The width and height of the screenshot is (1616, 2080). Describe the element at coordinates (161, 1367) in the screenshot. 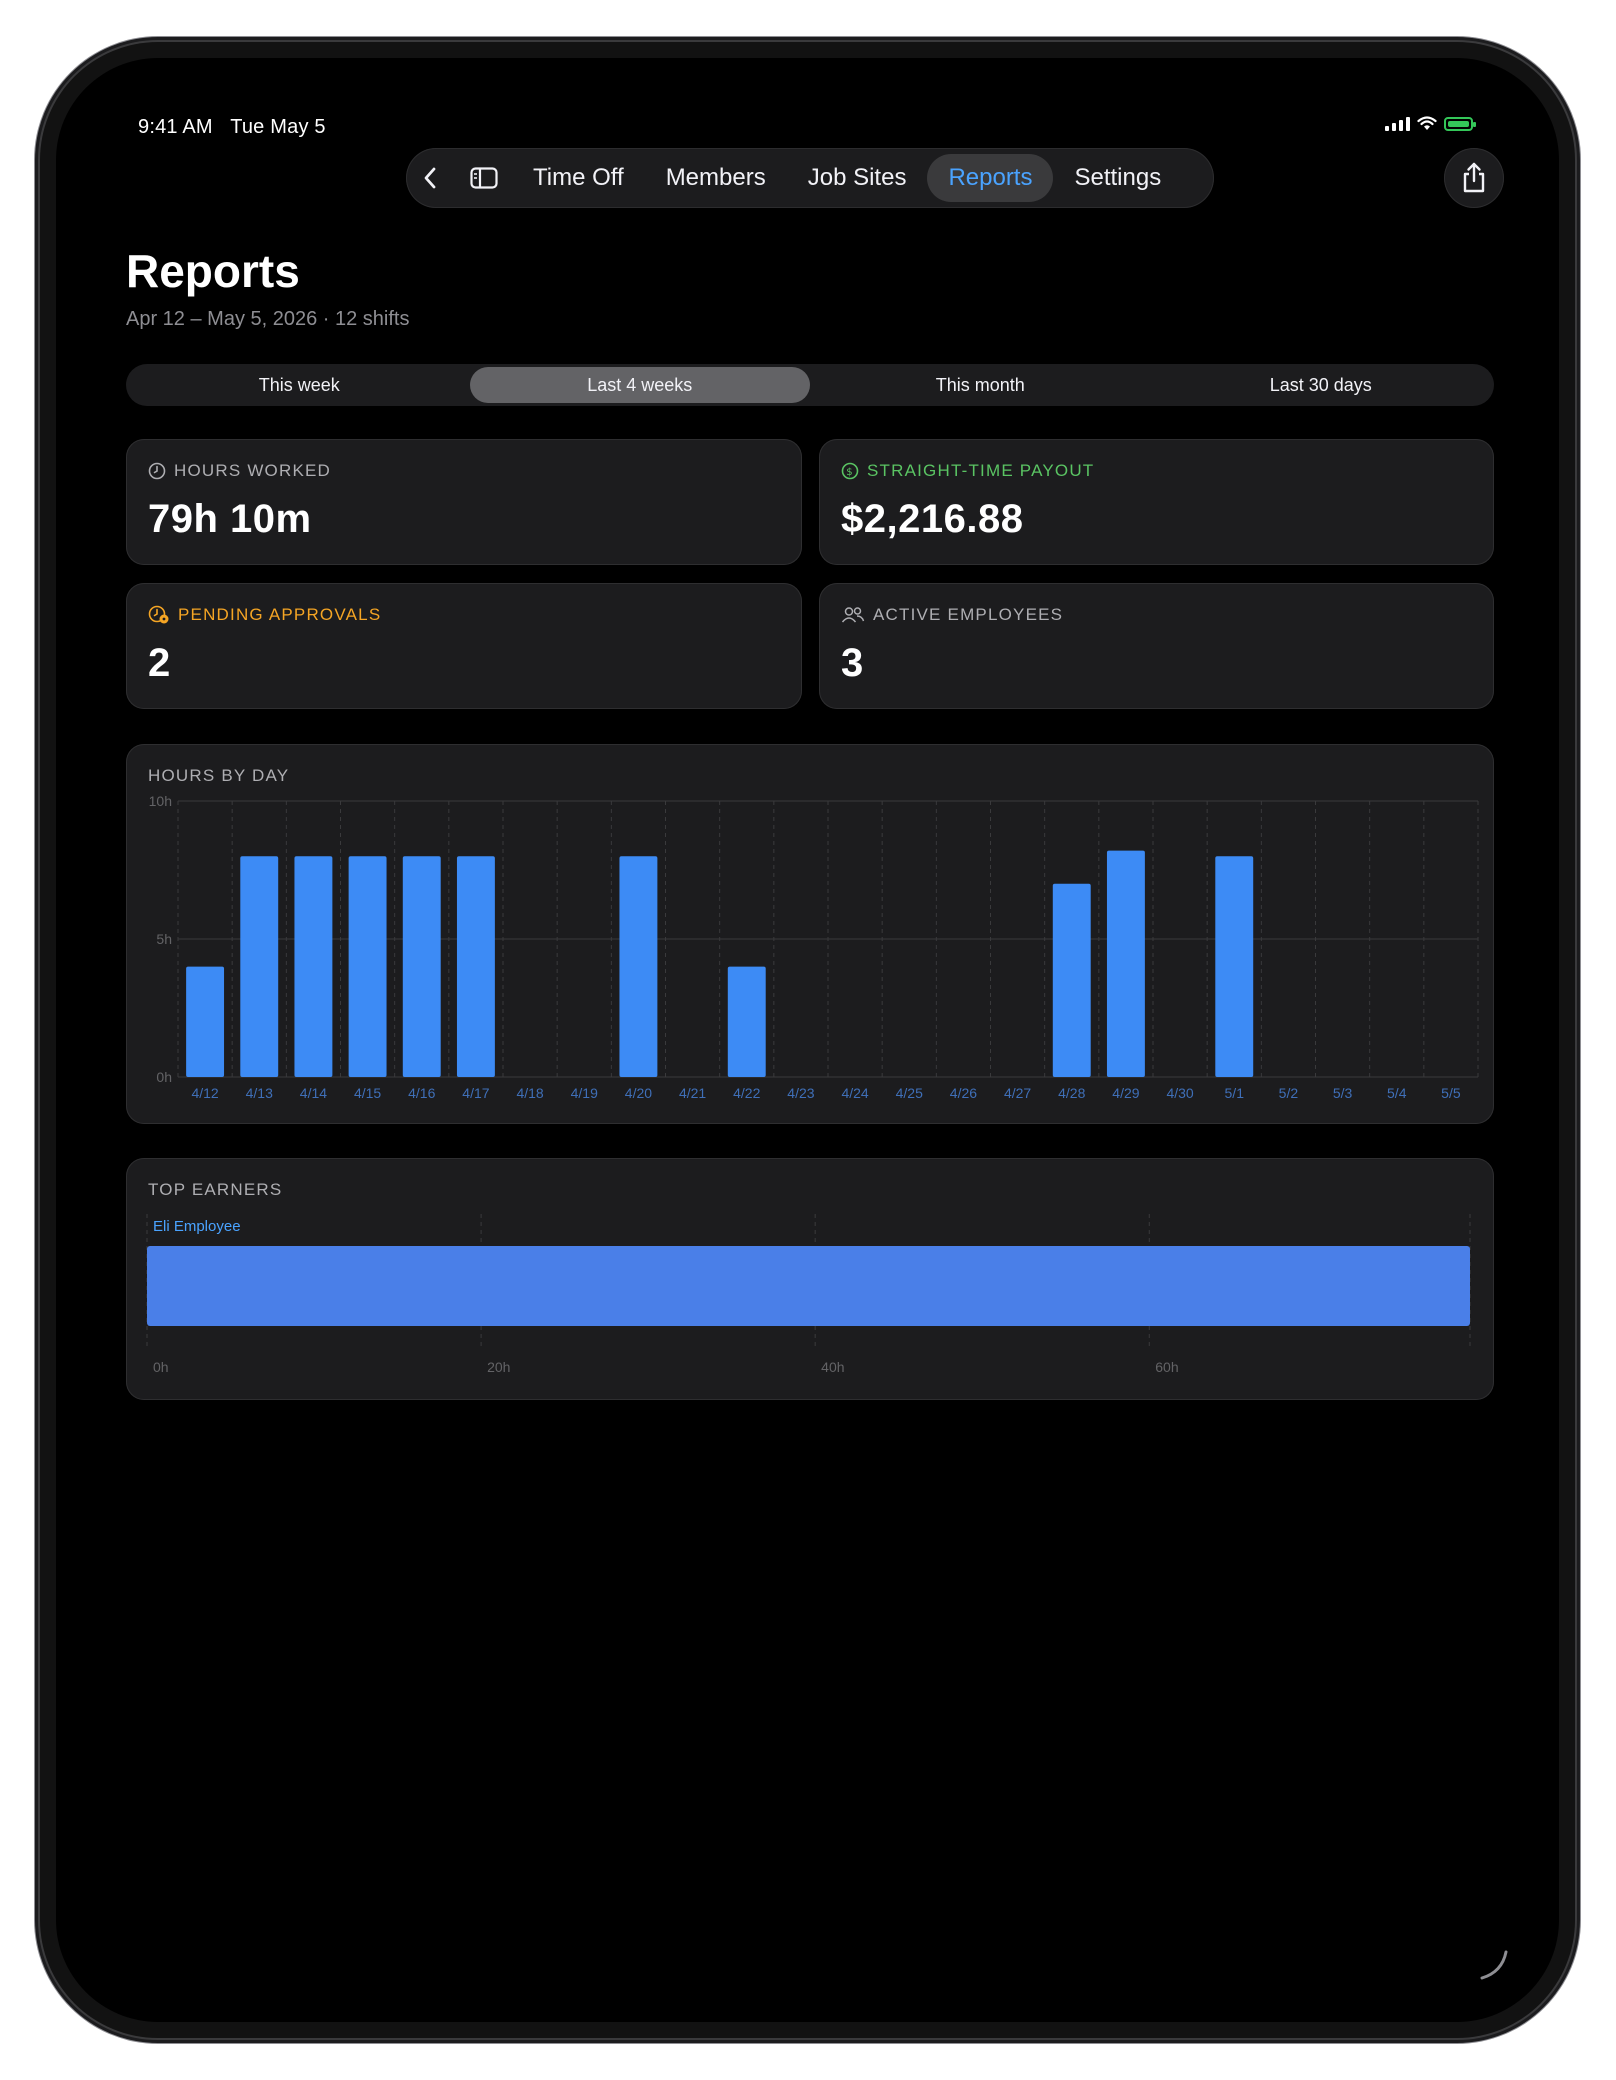

I see `x-tick-label: 0h` at that location.